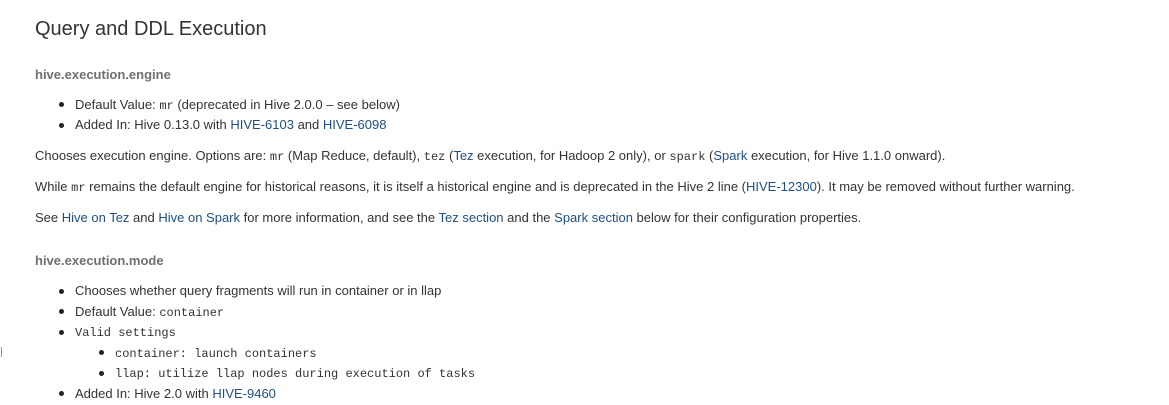 This screenshot has width=1169, height=405. Describe the element at coordinates (216, 353) in the screenshot. I see `setting-container: container: launch containers` at that location.